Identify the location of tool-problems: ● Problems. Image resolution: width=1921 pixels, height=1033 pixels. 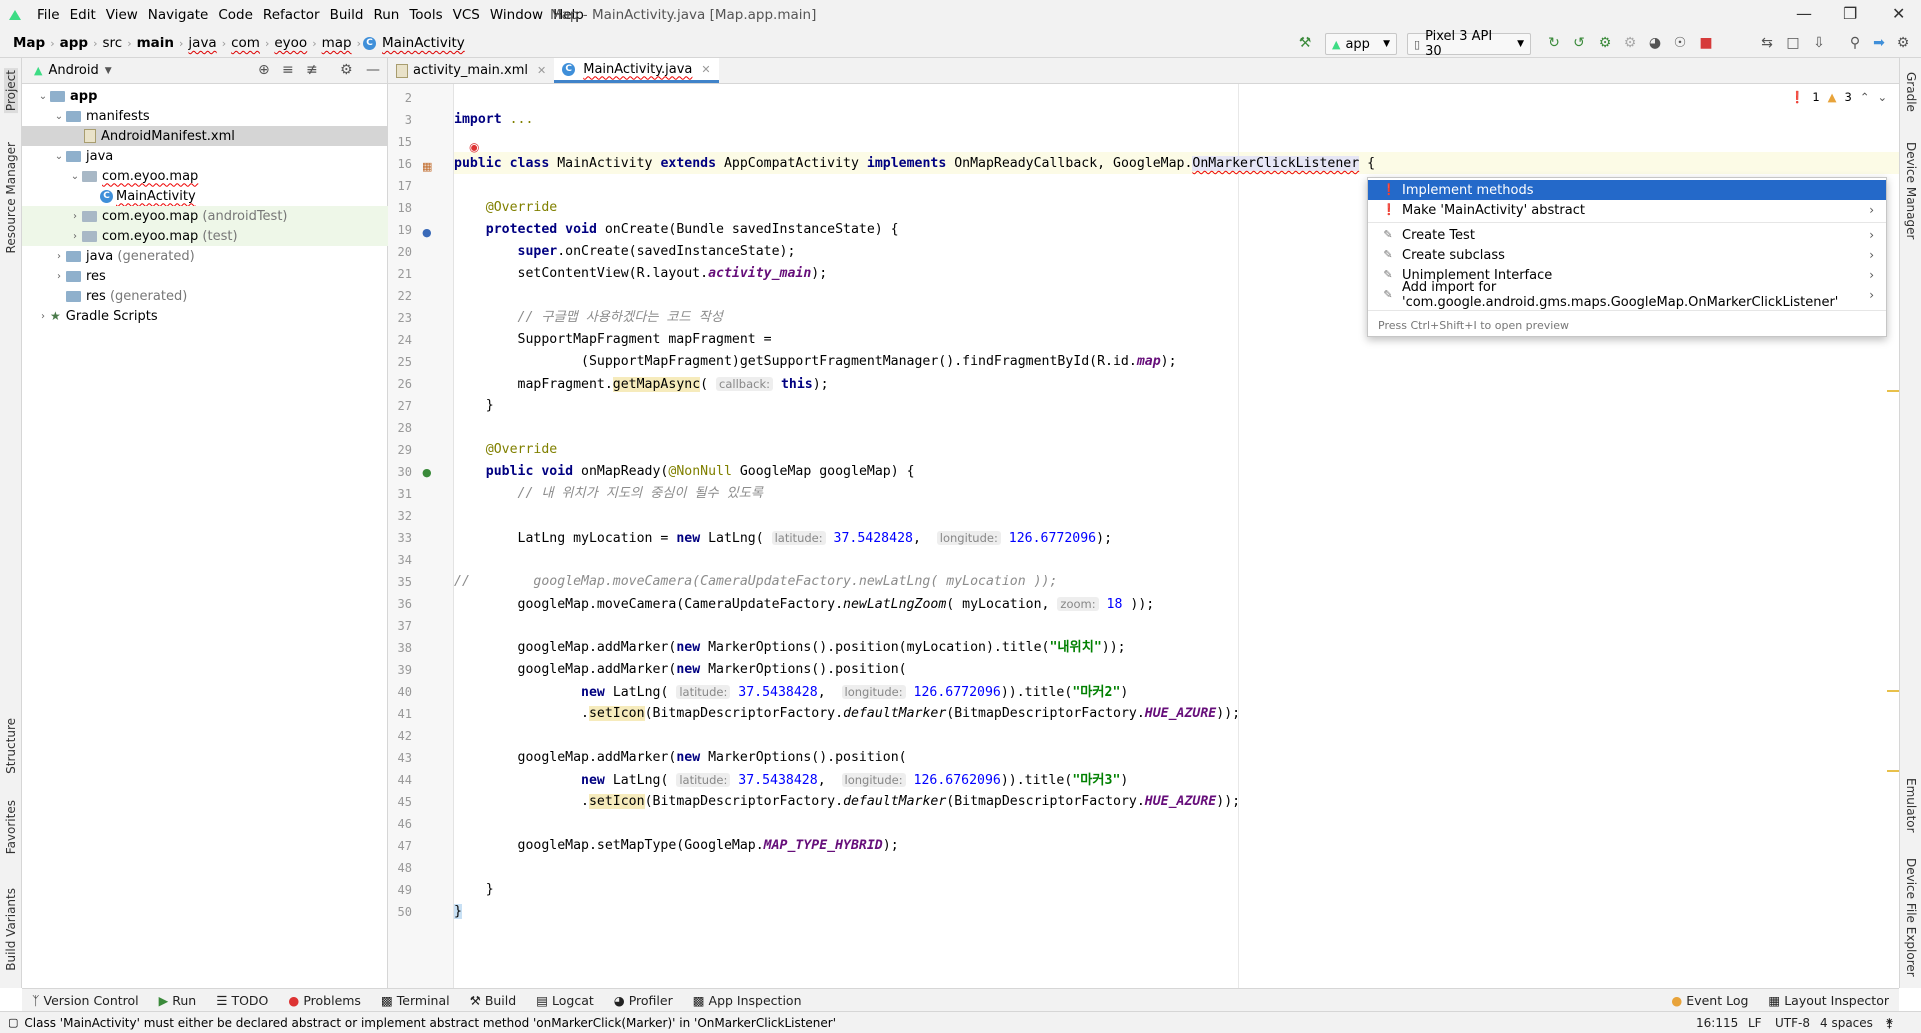
(324, 1000).